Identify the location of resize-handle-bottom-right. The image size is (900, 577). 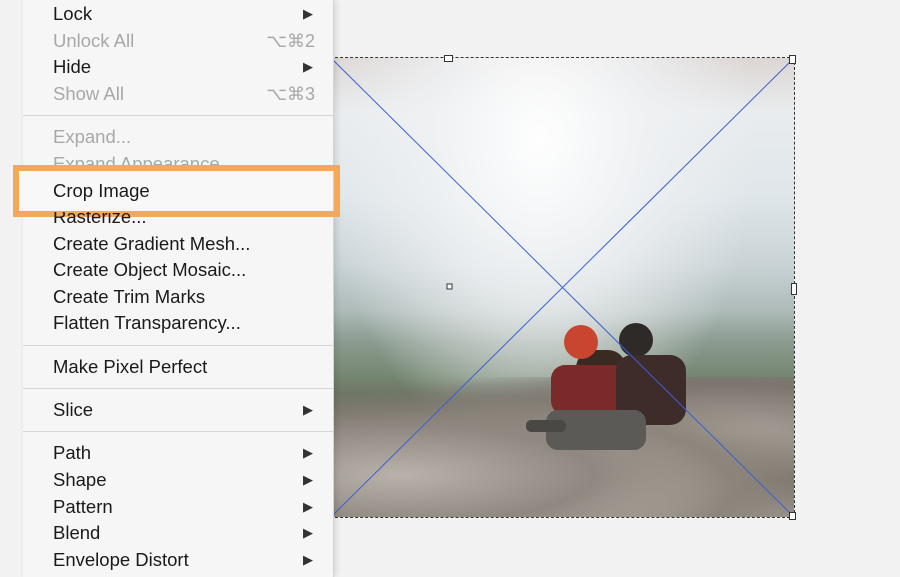
(792, 516).